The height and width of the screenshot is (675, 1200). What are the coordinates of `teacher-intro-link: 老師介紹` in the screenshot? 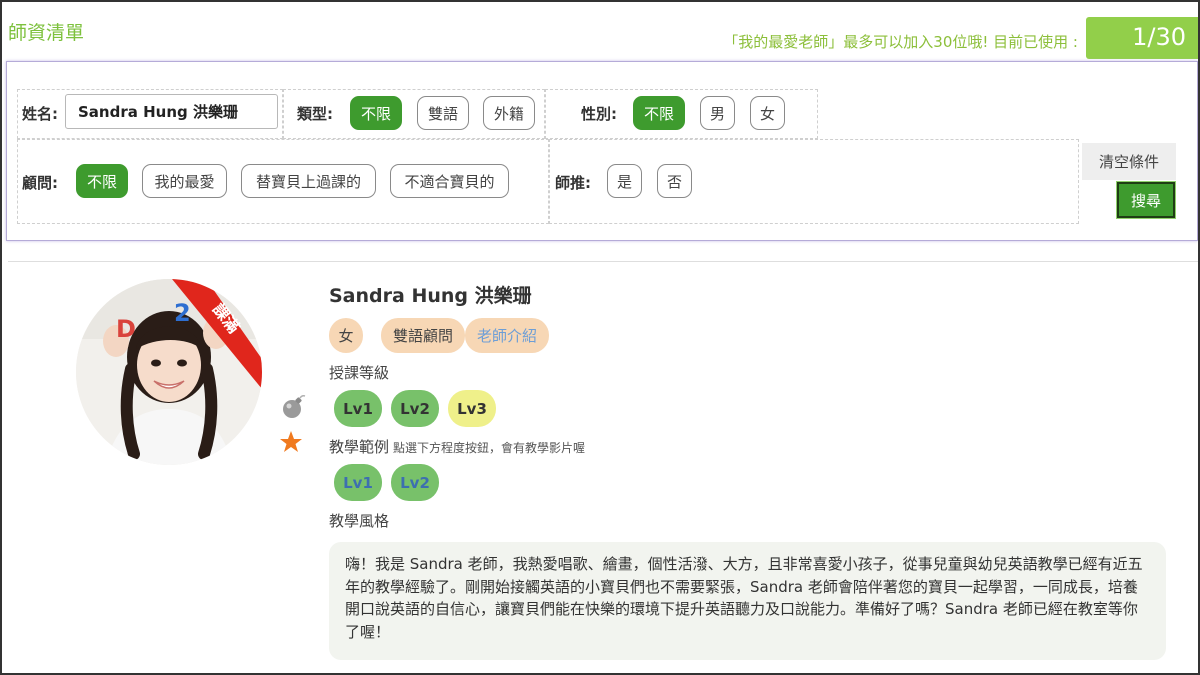 It's located at (507, 335).